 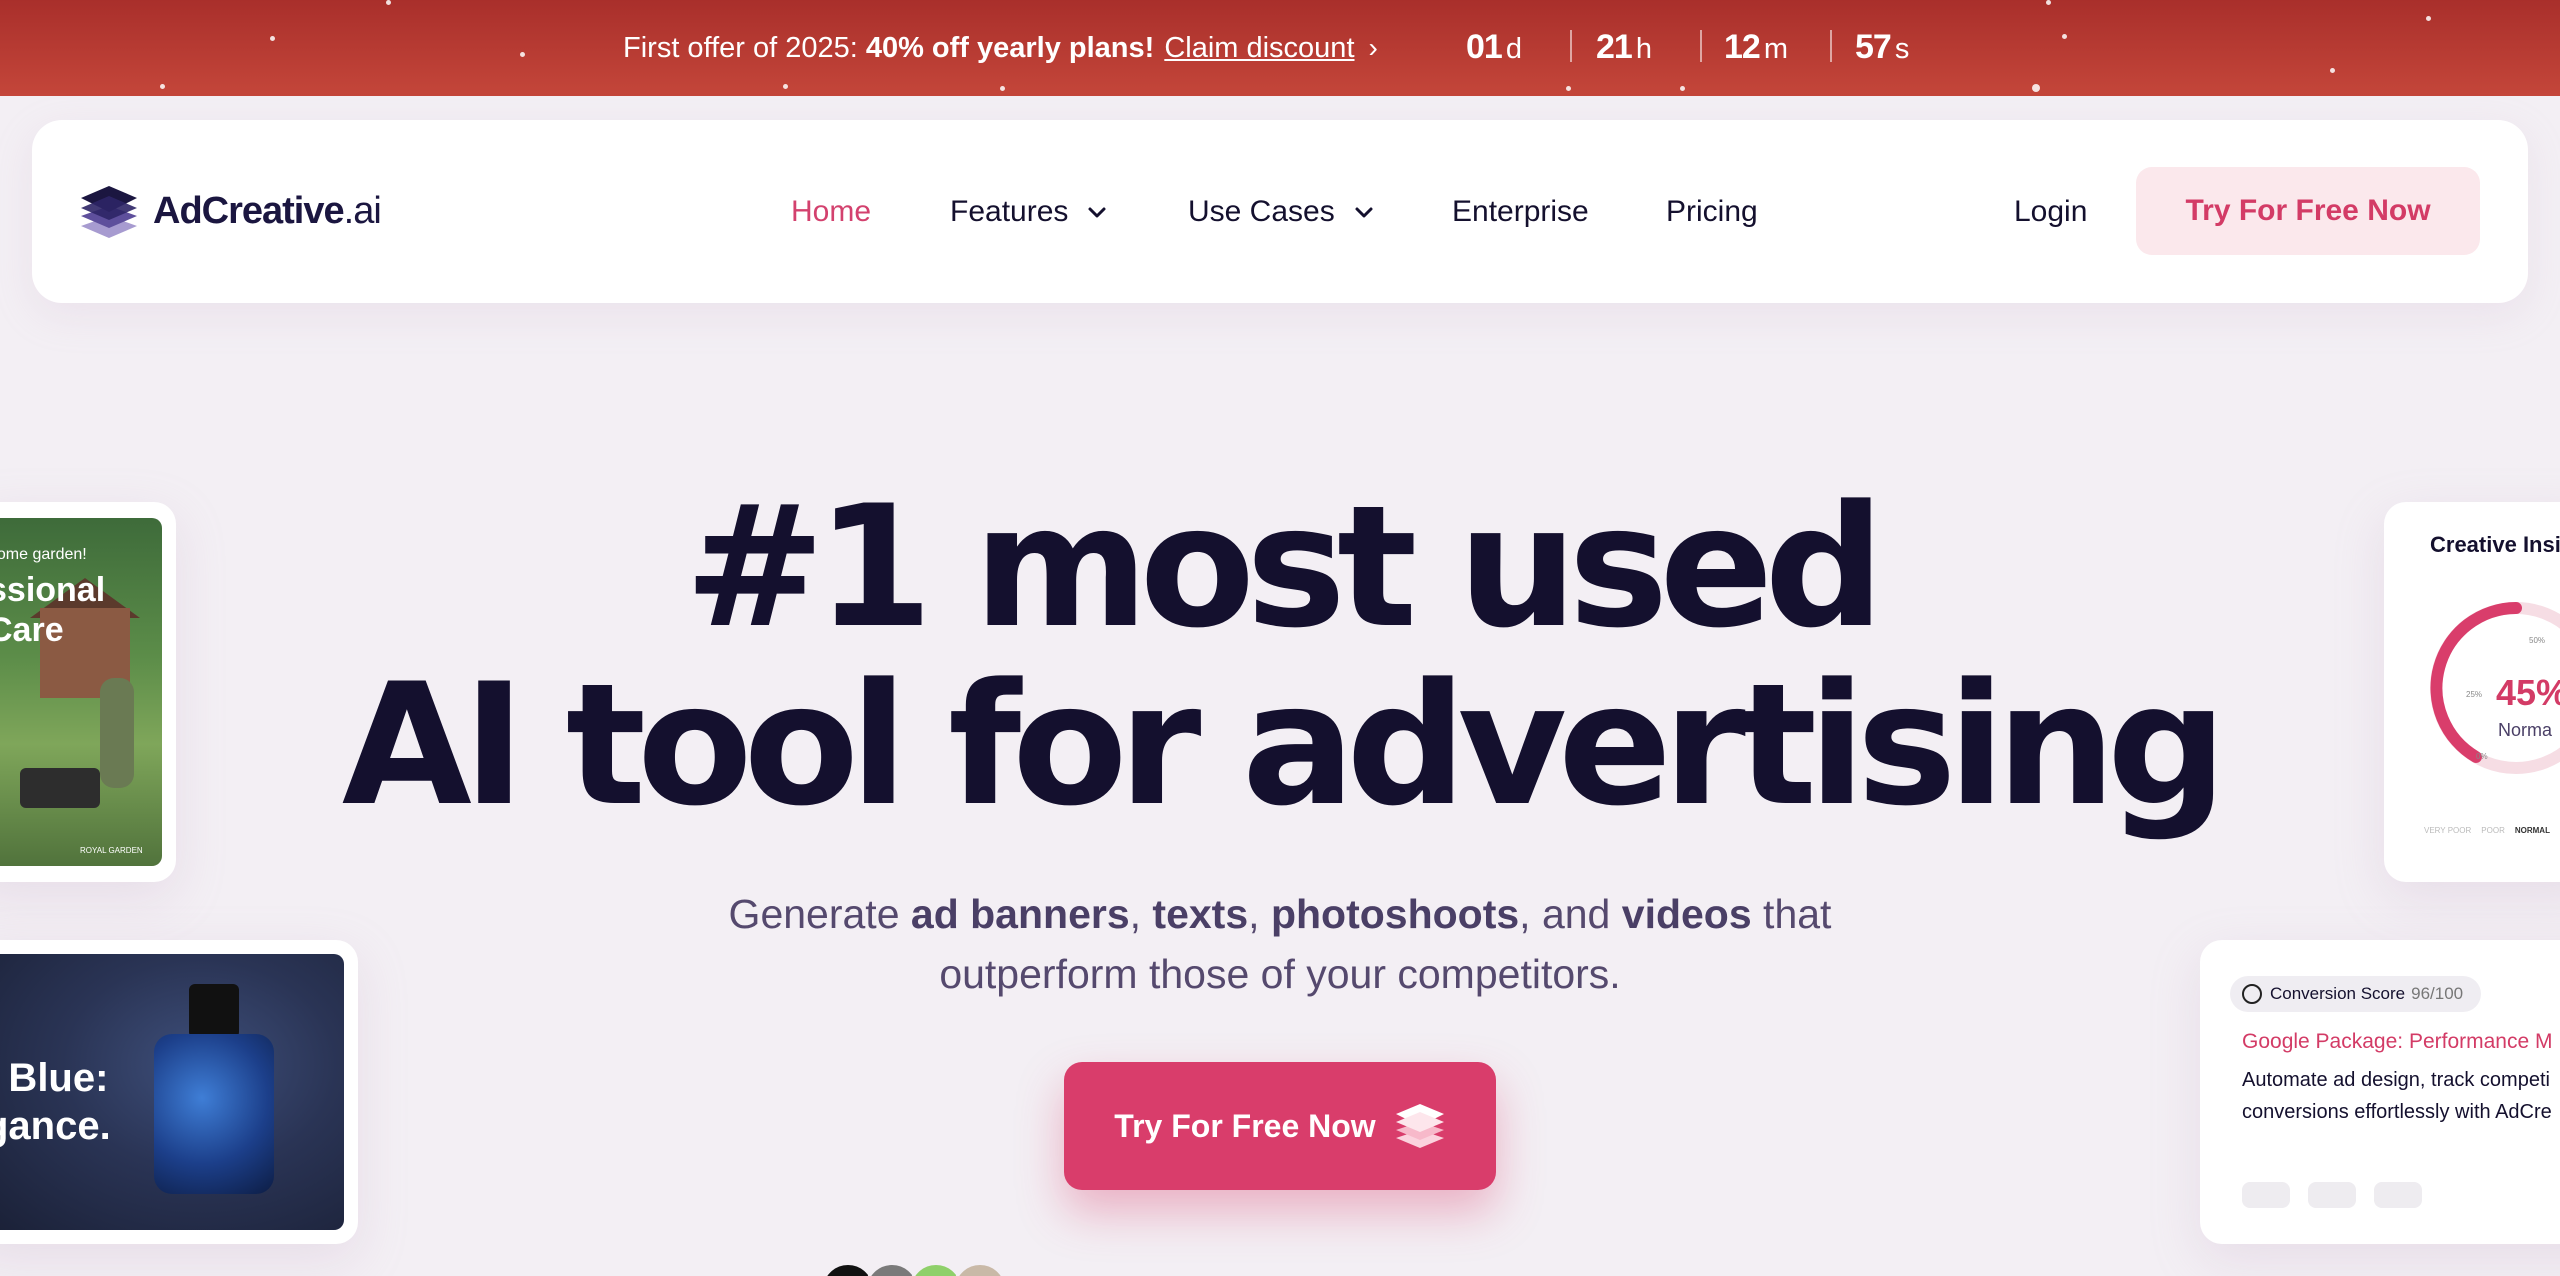 I want to click on countdown-minutes-unit: m, so click(x=1775, y=49).